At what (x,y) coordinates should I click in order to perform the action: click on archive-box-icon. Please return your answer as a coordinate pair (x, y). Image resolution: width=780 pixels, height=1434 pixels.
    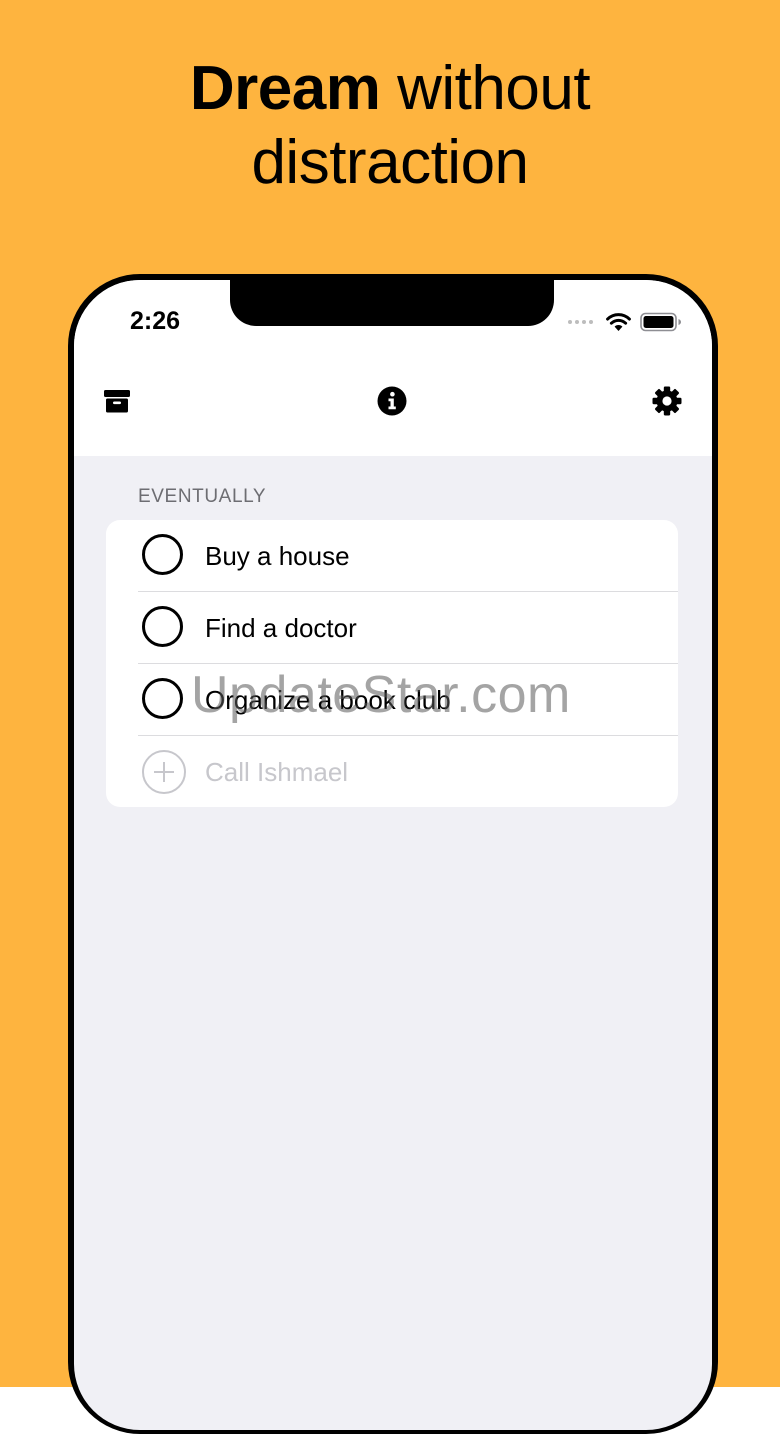
    Looking at the image, I should click on (117, 401).